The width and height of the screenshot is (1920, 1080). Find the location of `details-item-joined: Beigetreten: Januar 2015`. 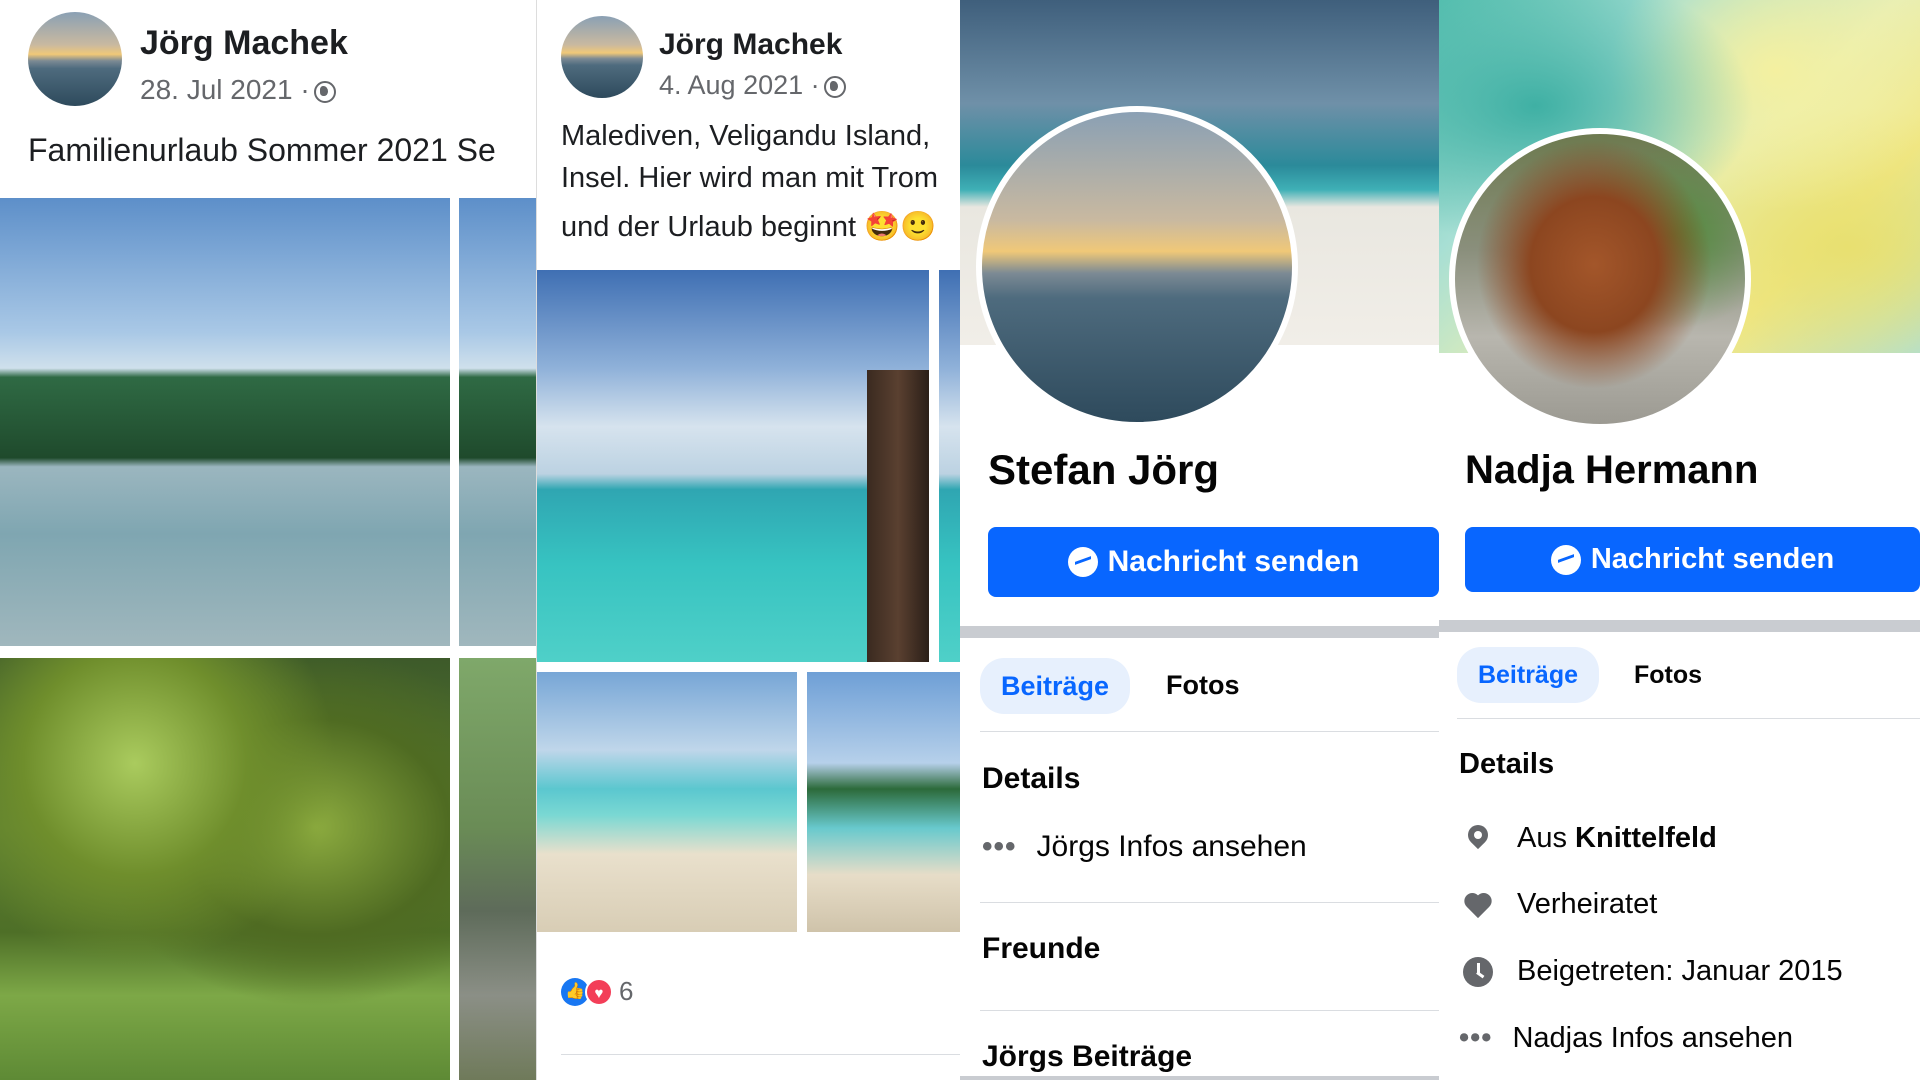

details-item-joined: Beigetreten: Januar 2015 is located at coordinates (1653, 971).